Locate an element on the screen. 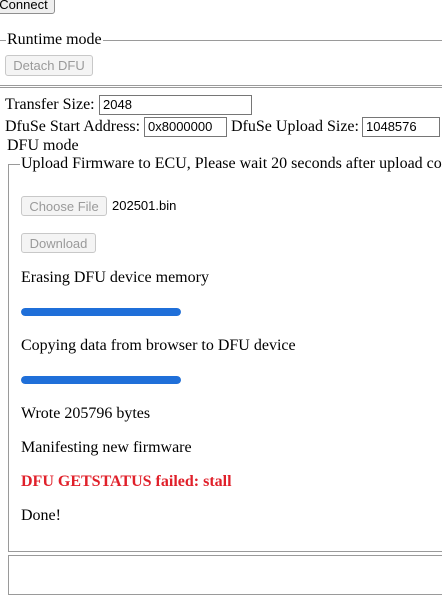  selected-file-name: 202501.bin is located at coordinates (144, 205).